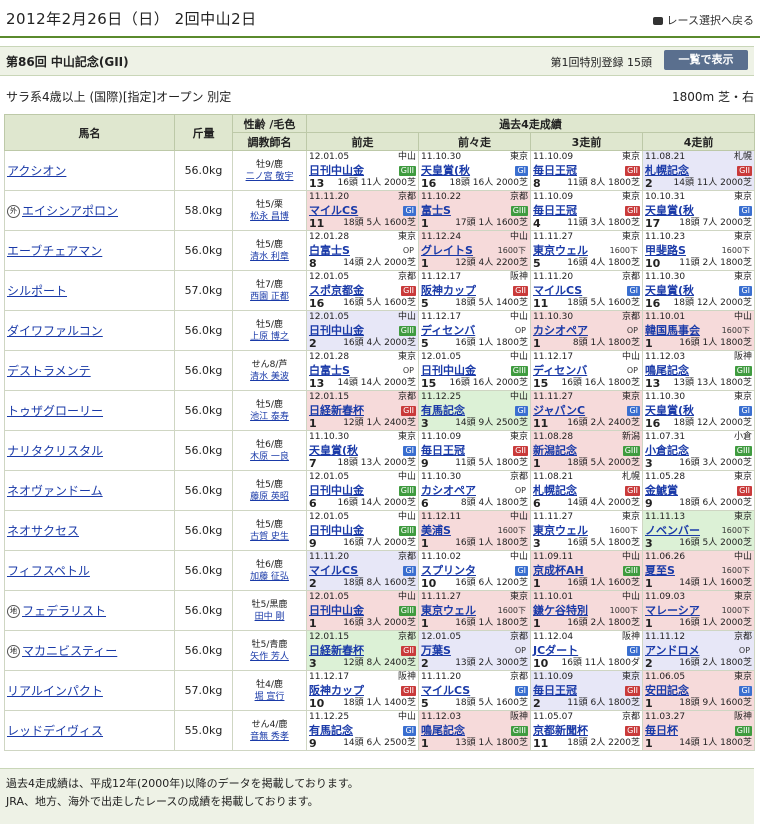 This screenshot has height=828, width=760. Describe the element at coordinates (69, 211) in the screenshot. I see `horse-name-link: エイシンアポロン` at that location.